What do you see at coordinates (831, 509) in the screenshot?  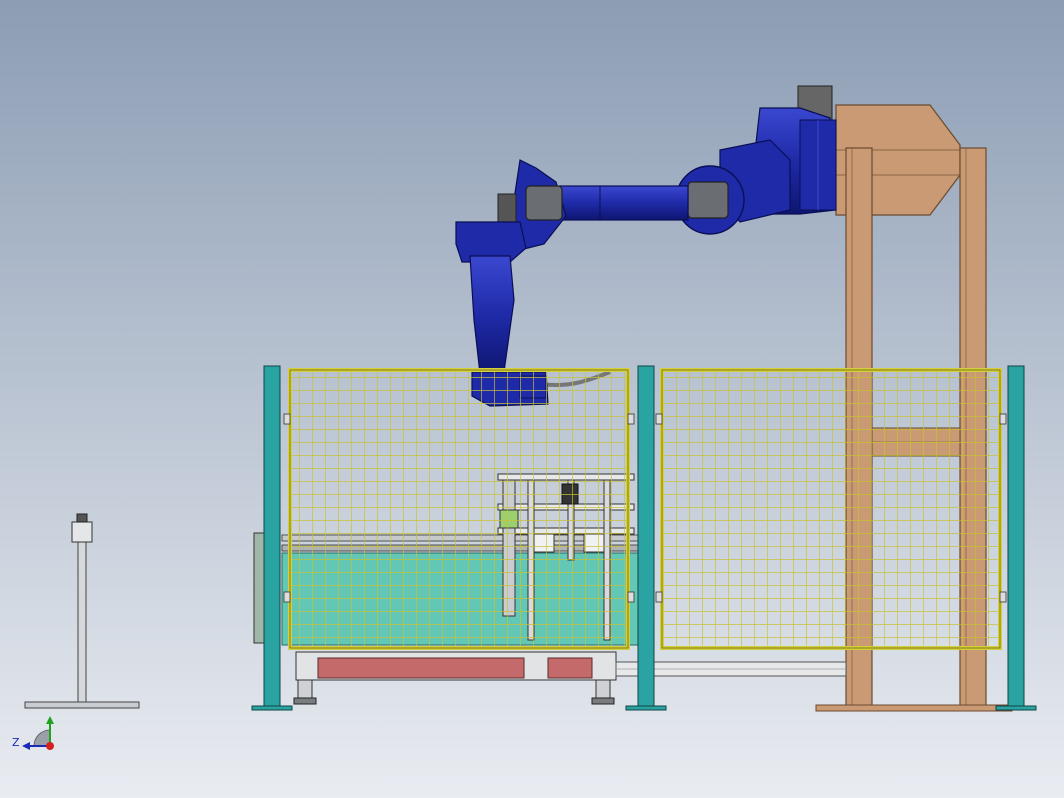 I see `fence-panel-right` at bounding box center [831, 509].